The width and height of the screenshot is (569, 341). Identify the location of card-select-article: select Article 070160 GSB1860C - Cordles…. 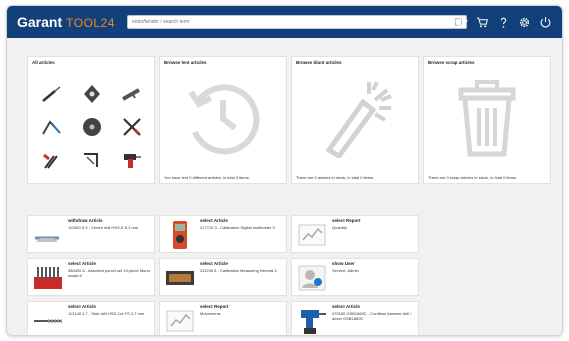
(355, 318).